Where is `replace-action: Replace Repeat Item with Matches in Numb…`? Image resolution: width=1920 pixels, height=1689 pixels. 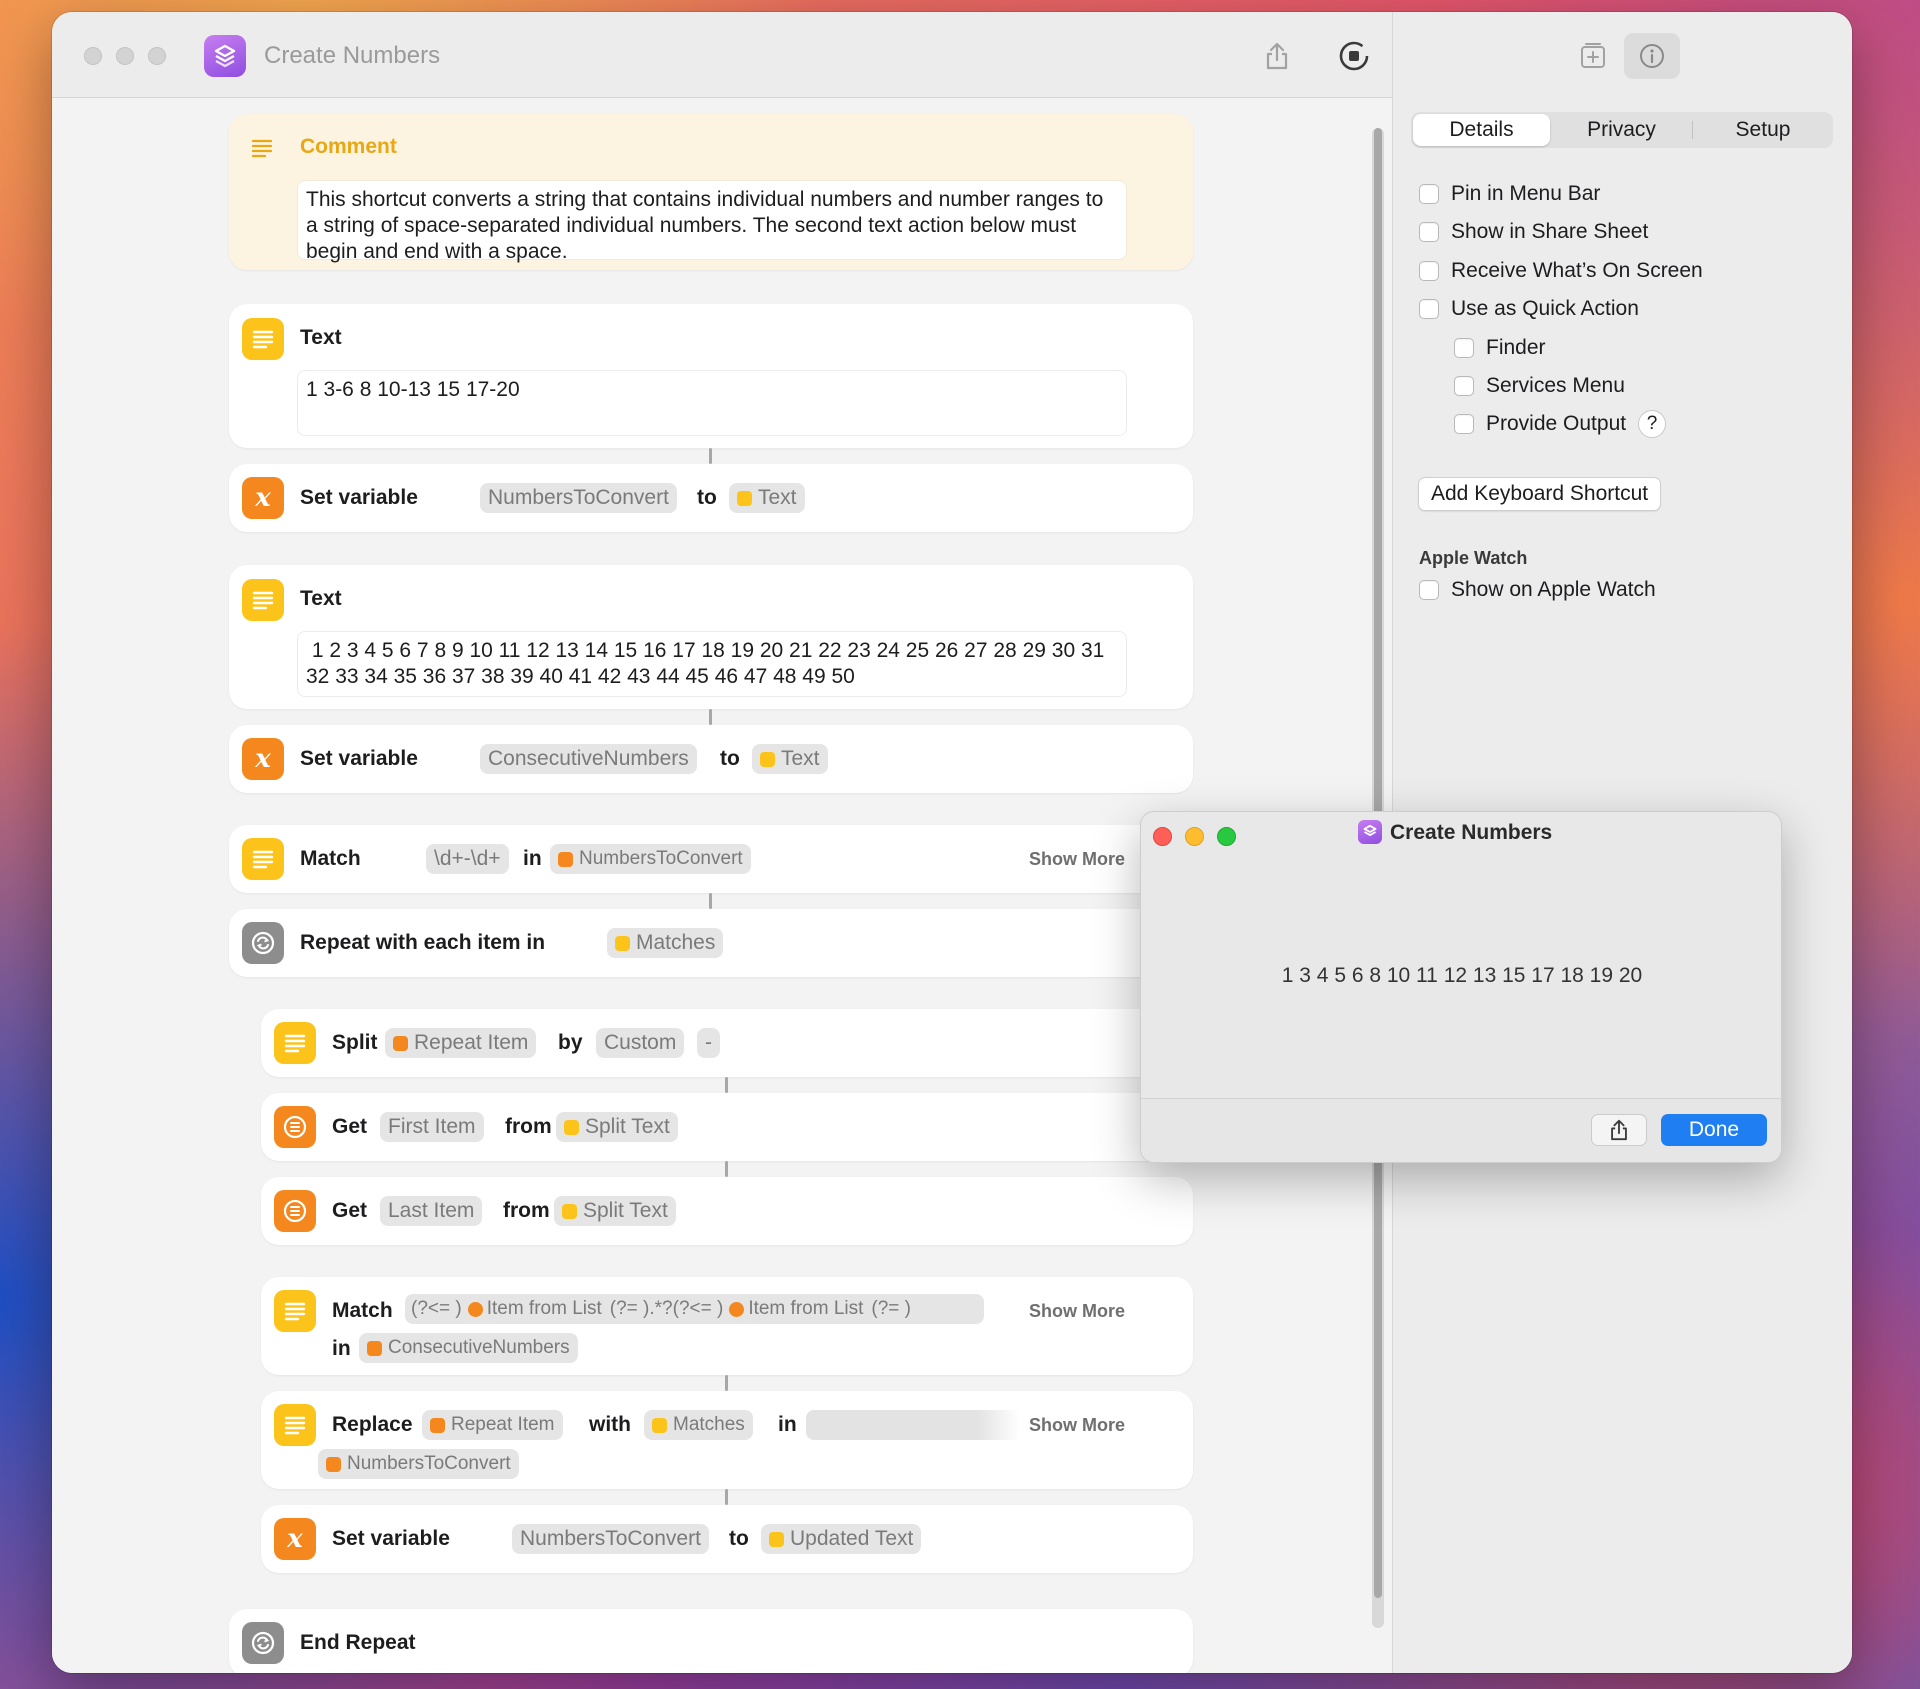 replace-action: Replace Repeat Item with Matches in Numb… is located at coordinates (727, 1440).